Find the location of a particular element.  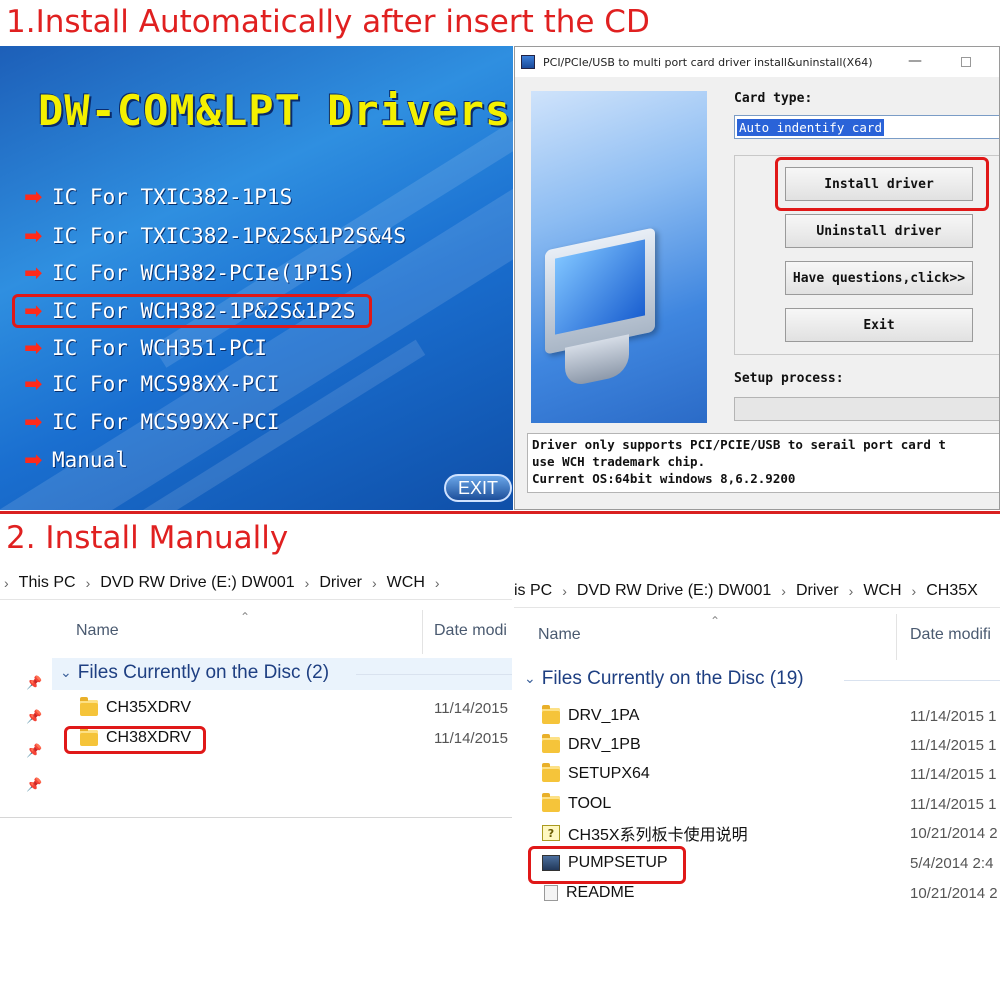

list-item: SETUPX64 is located at coordinates (596, 774).